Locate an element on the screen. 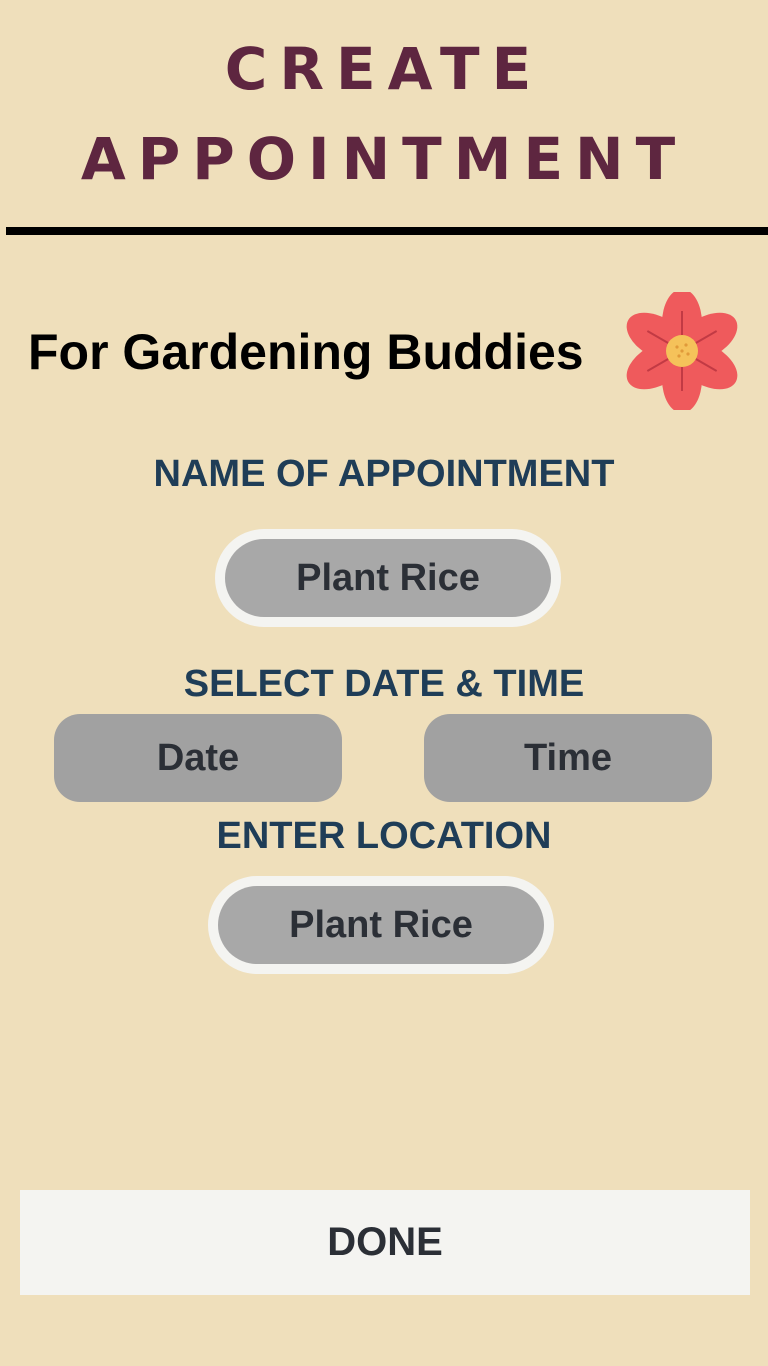  date-button: Date is located at coordinates (198, 758).